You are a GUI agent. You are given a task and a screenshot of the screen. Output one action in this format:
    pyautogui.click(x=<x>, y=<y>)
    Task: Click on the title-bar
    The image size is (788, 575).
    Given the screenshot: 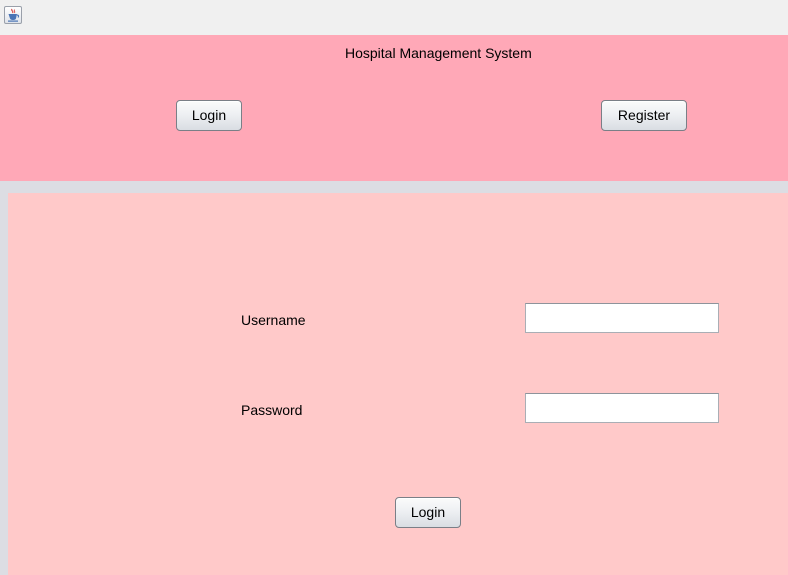 What is the action you would take?
    pyautogui.click(x=394, y=17)
    